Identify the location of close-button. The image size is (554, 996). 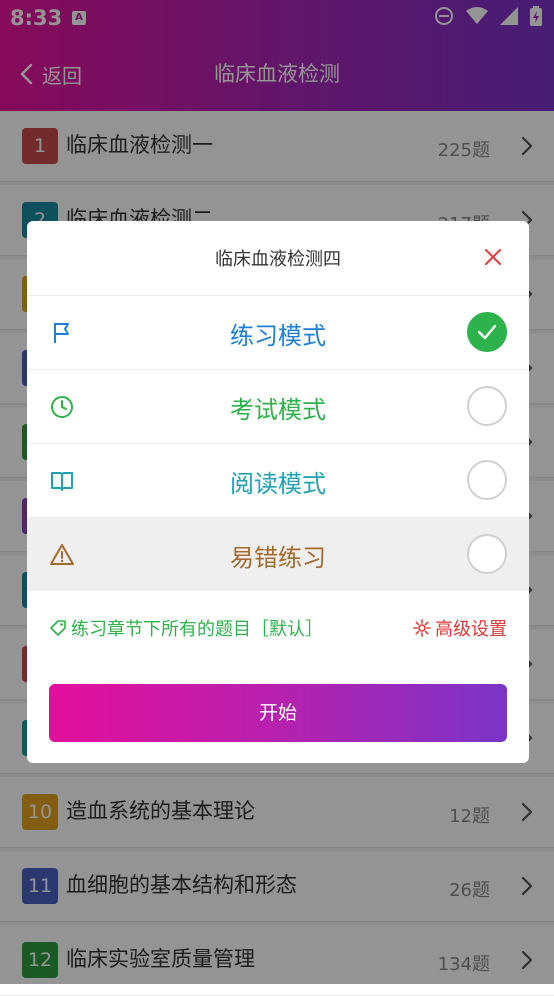
(493, 257).